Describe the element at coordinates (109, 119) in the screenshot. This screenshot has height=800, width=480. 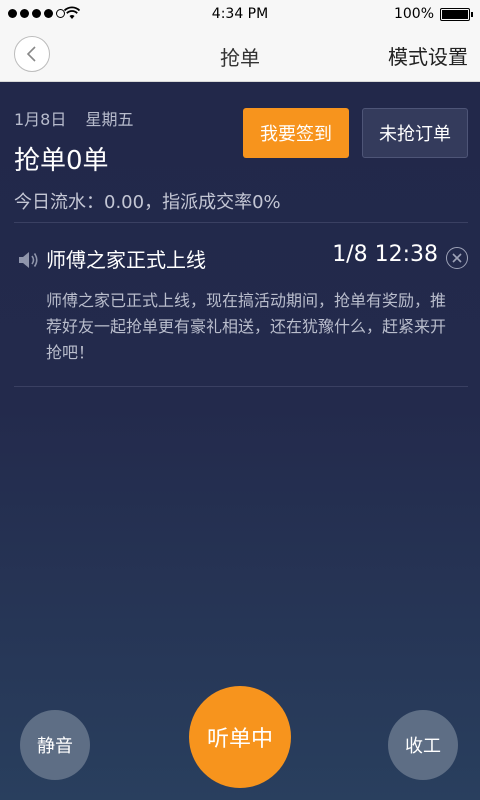
I see `weekday-text: 星期五` at that location.